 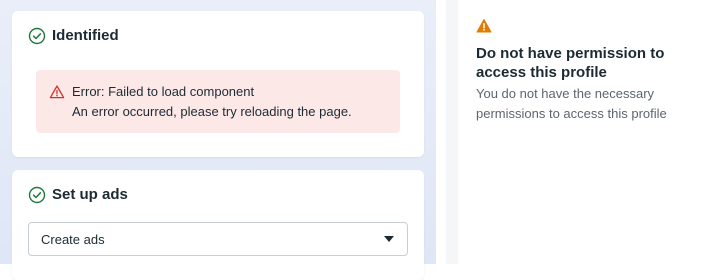 What do you see at coordinates (452, 132) in the screenshot?
I see `panel-divider` at bounding box center [452, 132].